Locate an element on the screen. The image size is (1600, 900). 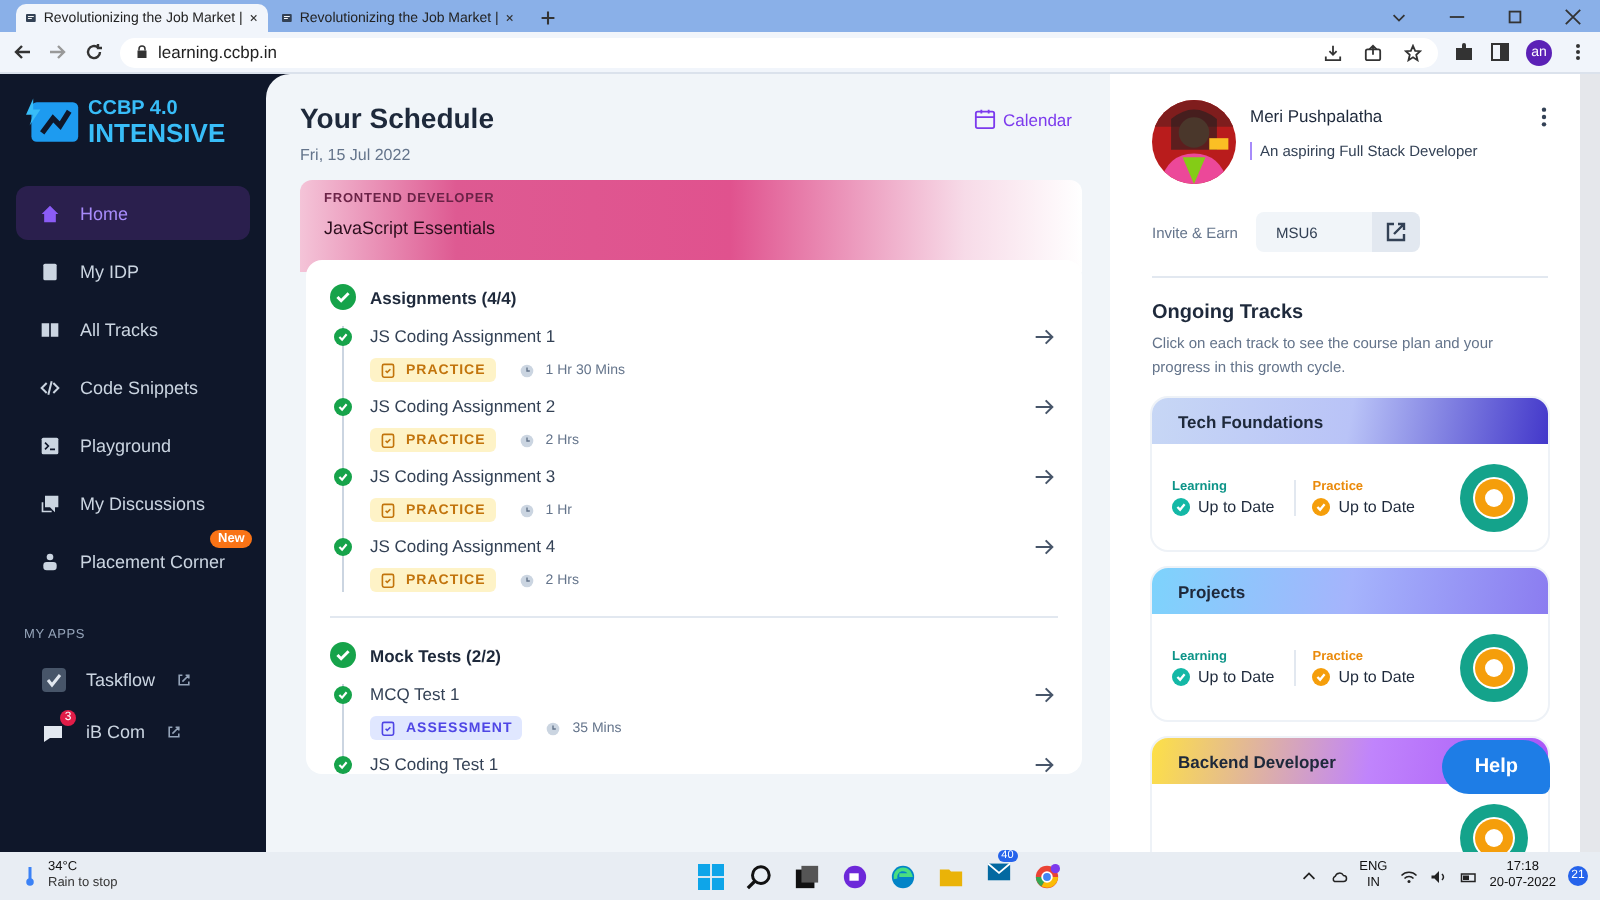
calendar-link: Calendar is located at coordinates (1022, 119).